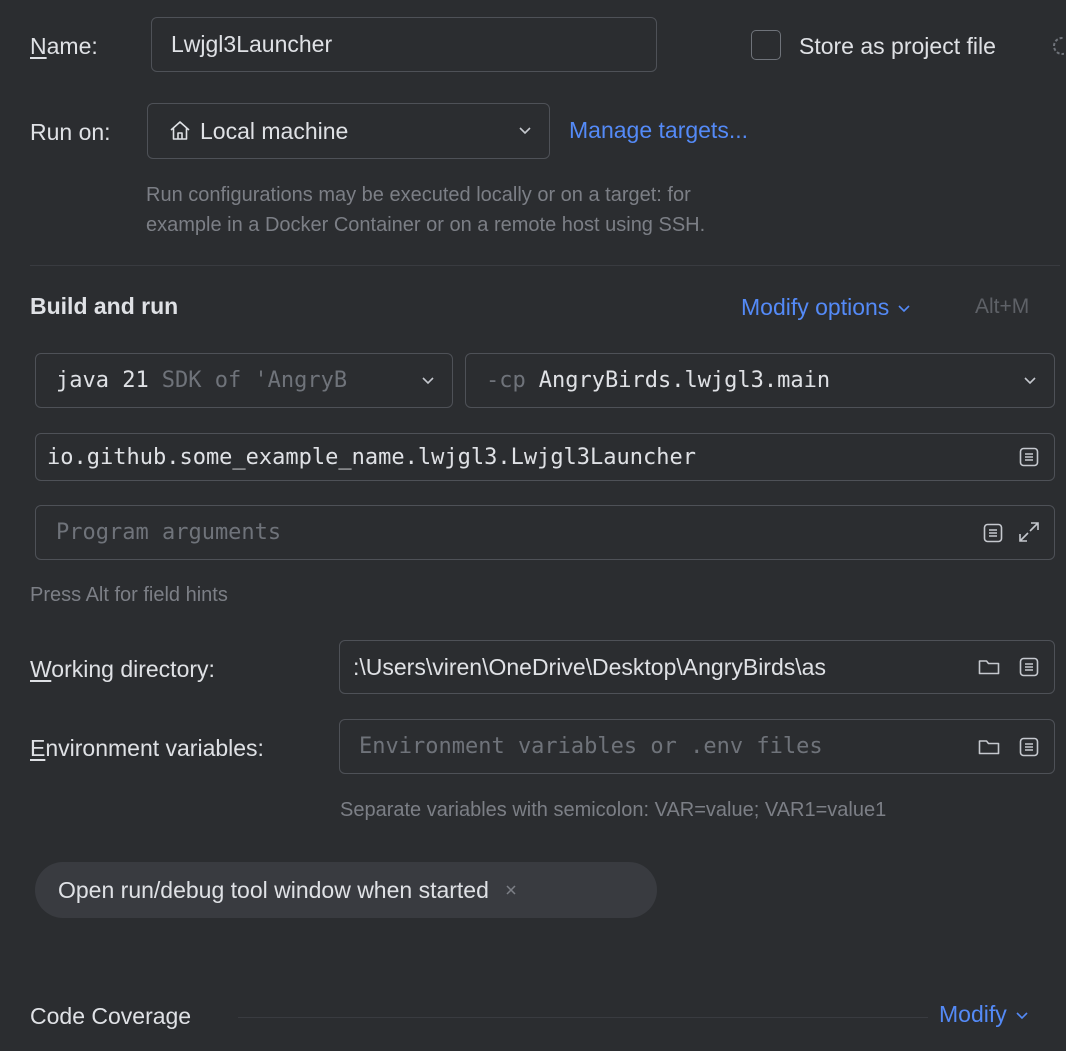 This screenshot has width=1066, height=1051. What do you see at coordinates (550, 457) in the screenshot?
I see `main-class-input` at bounding box center [550, 457].